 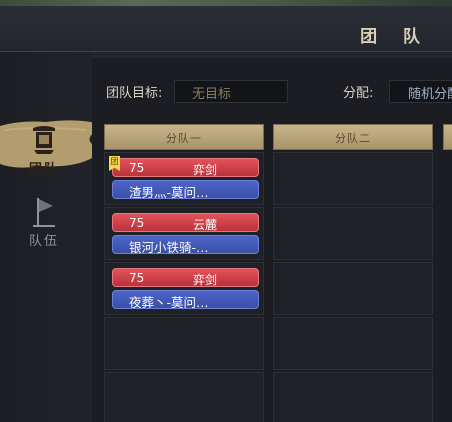 What do you see at coordinates (226, 29) in the screenshot?
I see `title-bar: 团 队` at bounding box center [226, 29].